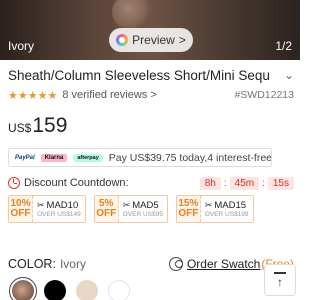 The image size is (320, 300). I want to click on price-currency: US$, so click(20, 128).